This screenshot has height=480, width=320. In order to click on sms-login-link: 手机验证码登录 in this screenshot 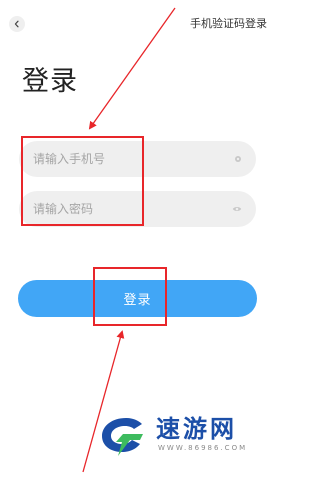, I will do `click(228, 24)`.